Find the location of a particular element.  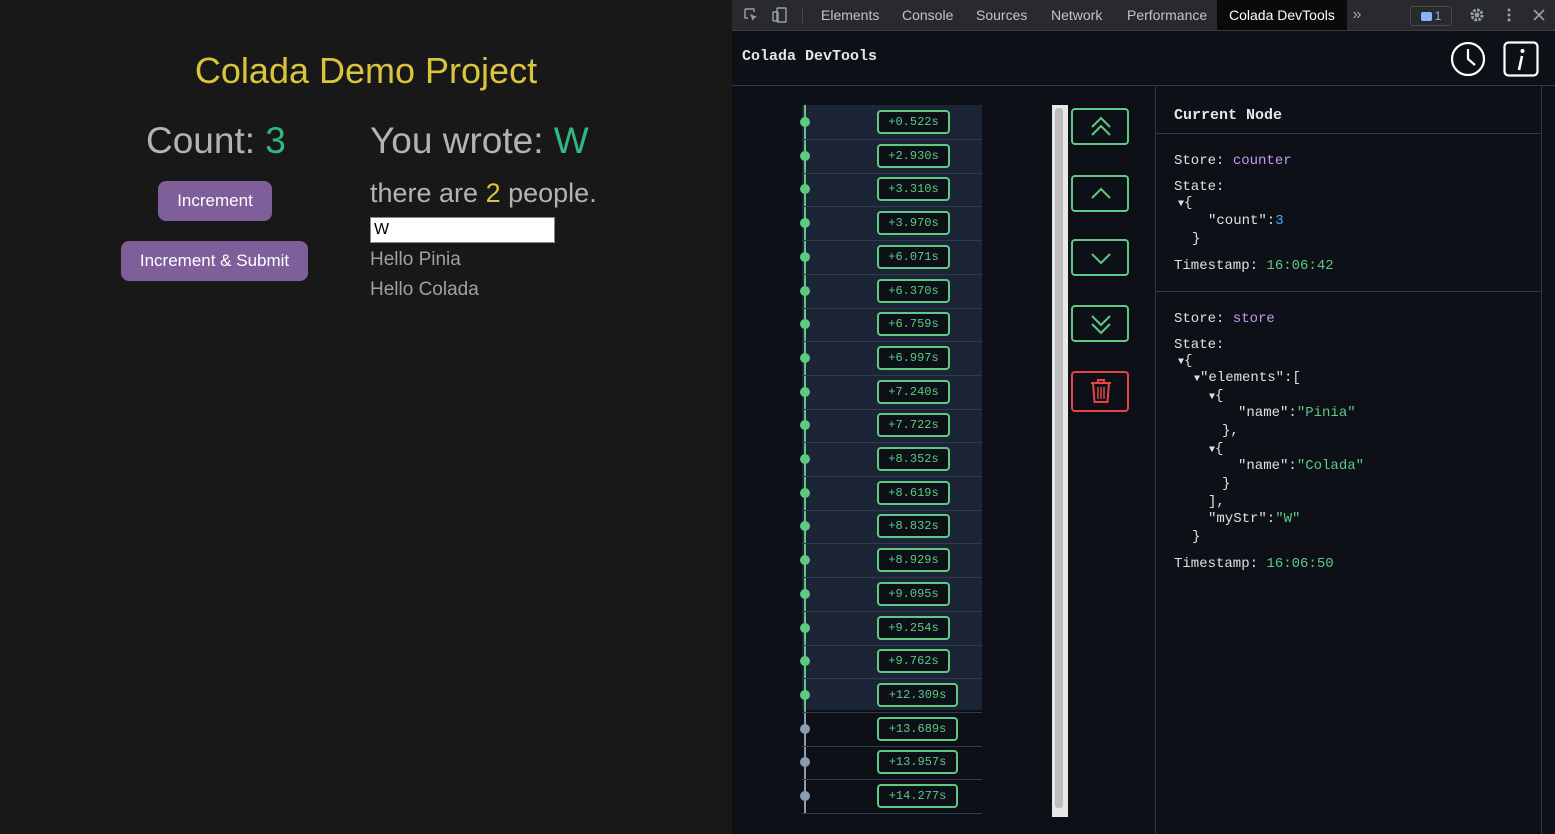

timeline-time-label: +12.309s is located at coordinates (917, 694).